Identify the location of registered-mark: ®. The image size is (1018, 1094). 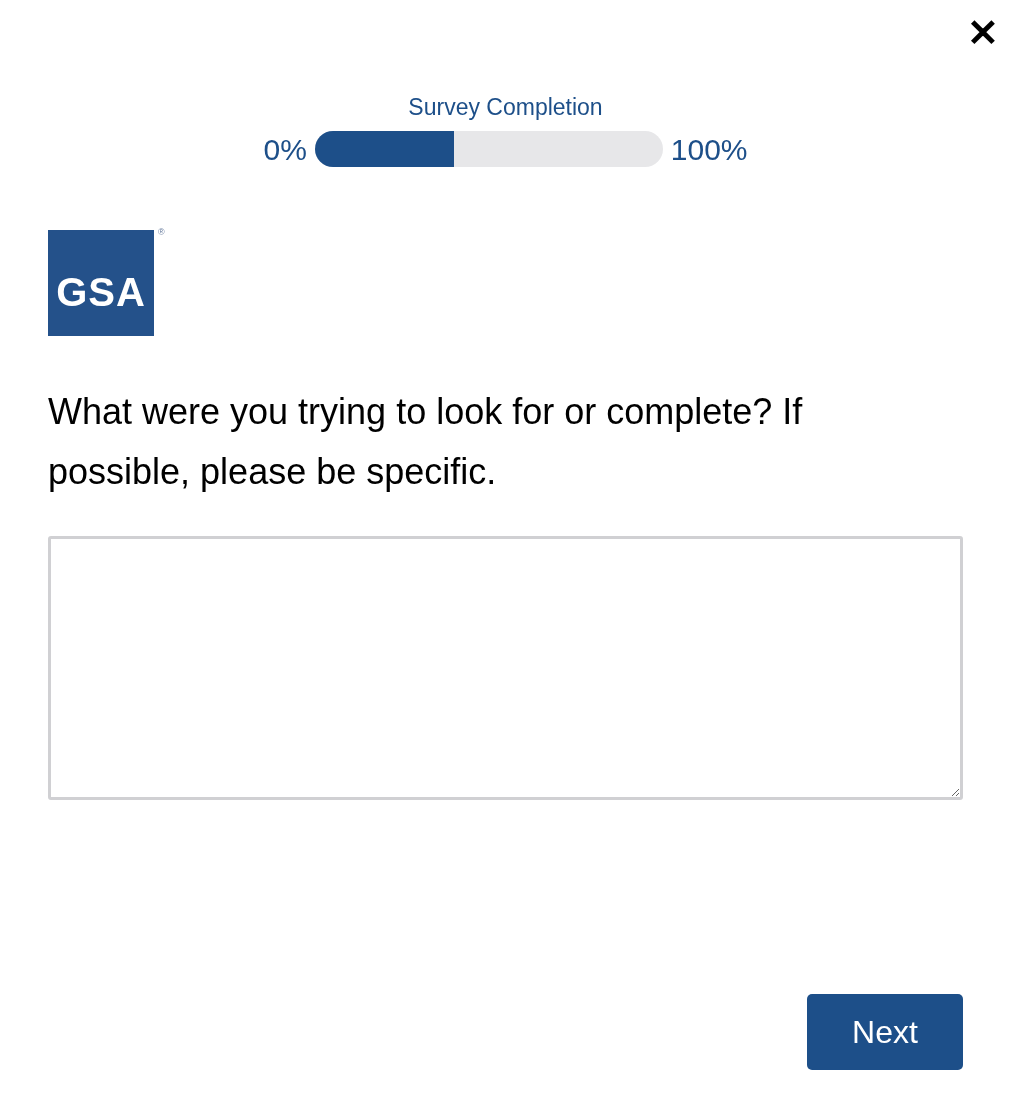
(161, 232).